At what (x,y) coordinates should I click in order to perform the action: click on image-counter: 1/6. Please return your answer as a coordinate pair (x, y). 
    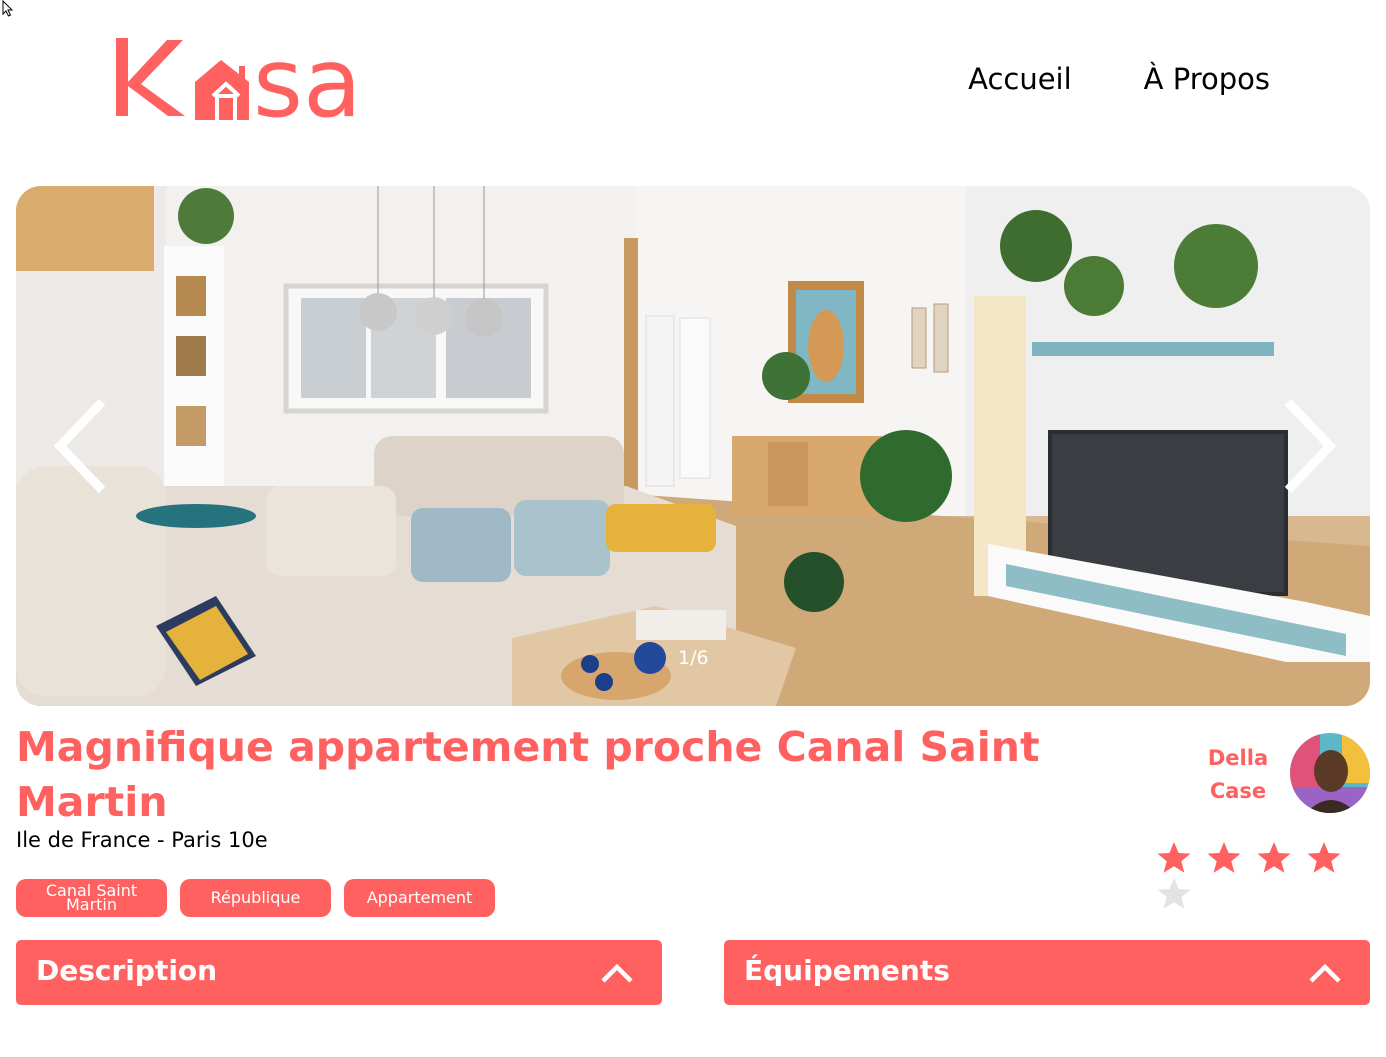
    Looking at the image, I should click on (693, 658).